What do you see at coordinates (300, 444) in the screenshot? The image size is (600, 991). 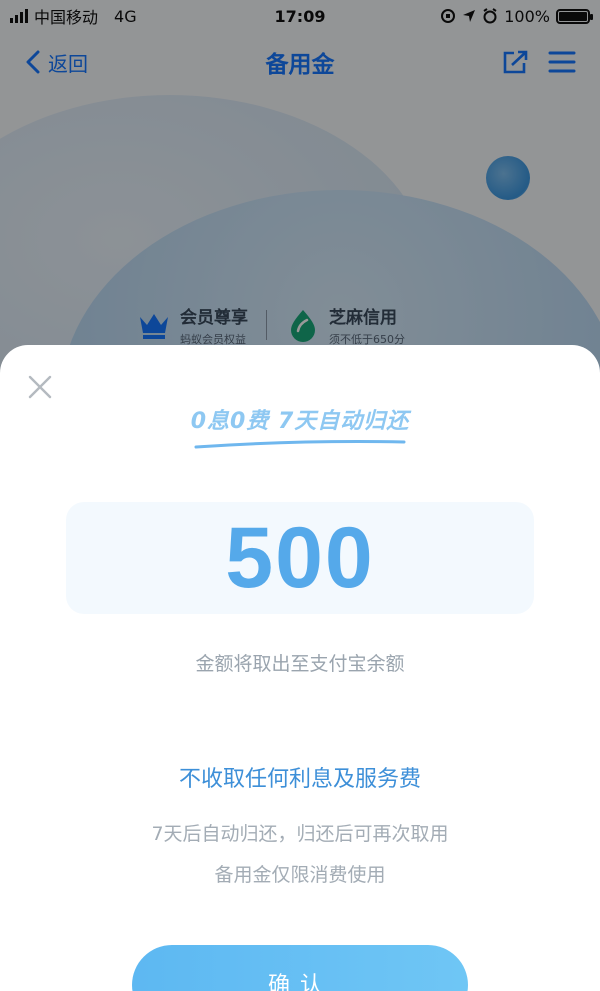 I see `slogan-underline` at bounding box center [300, 444].